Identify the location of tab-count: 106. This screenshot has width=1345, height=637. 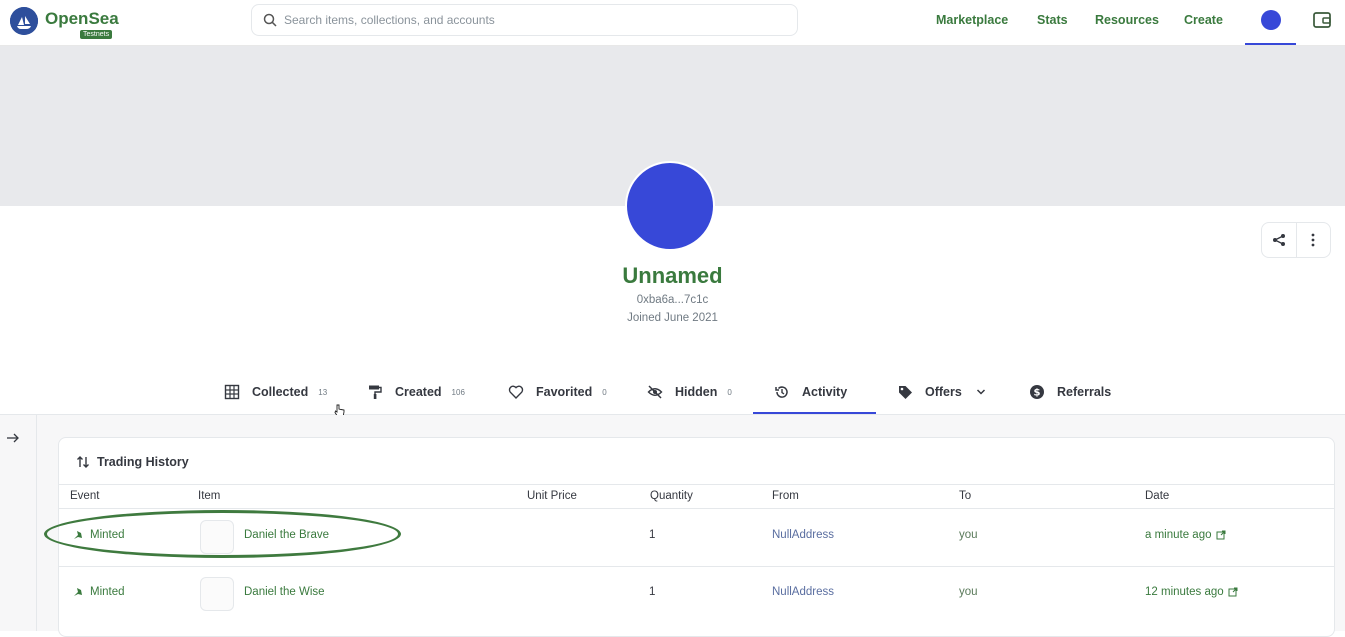
(458, 392).